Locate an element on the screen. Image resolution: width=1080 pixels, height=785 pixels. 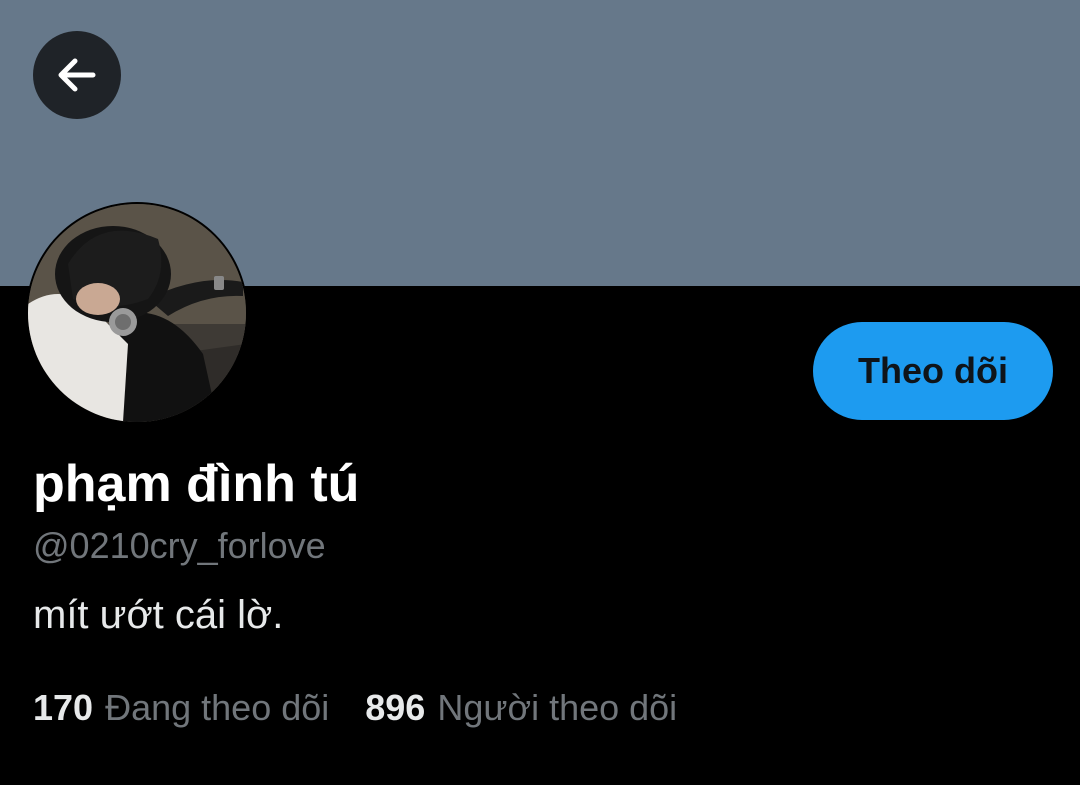
follow-stats: 170 Đang theo dõi 896 Người theo dõi is located at coordinates (355, 708).